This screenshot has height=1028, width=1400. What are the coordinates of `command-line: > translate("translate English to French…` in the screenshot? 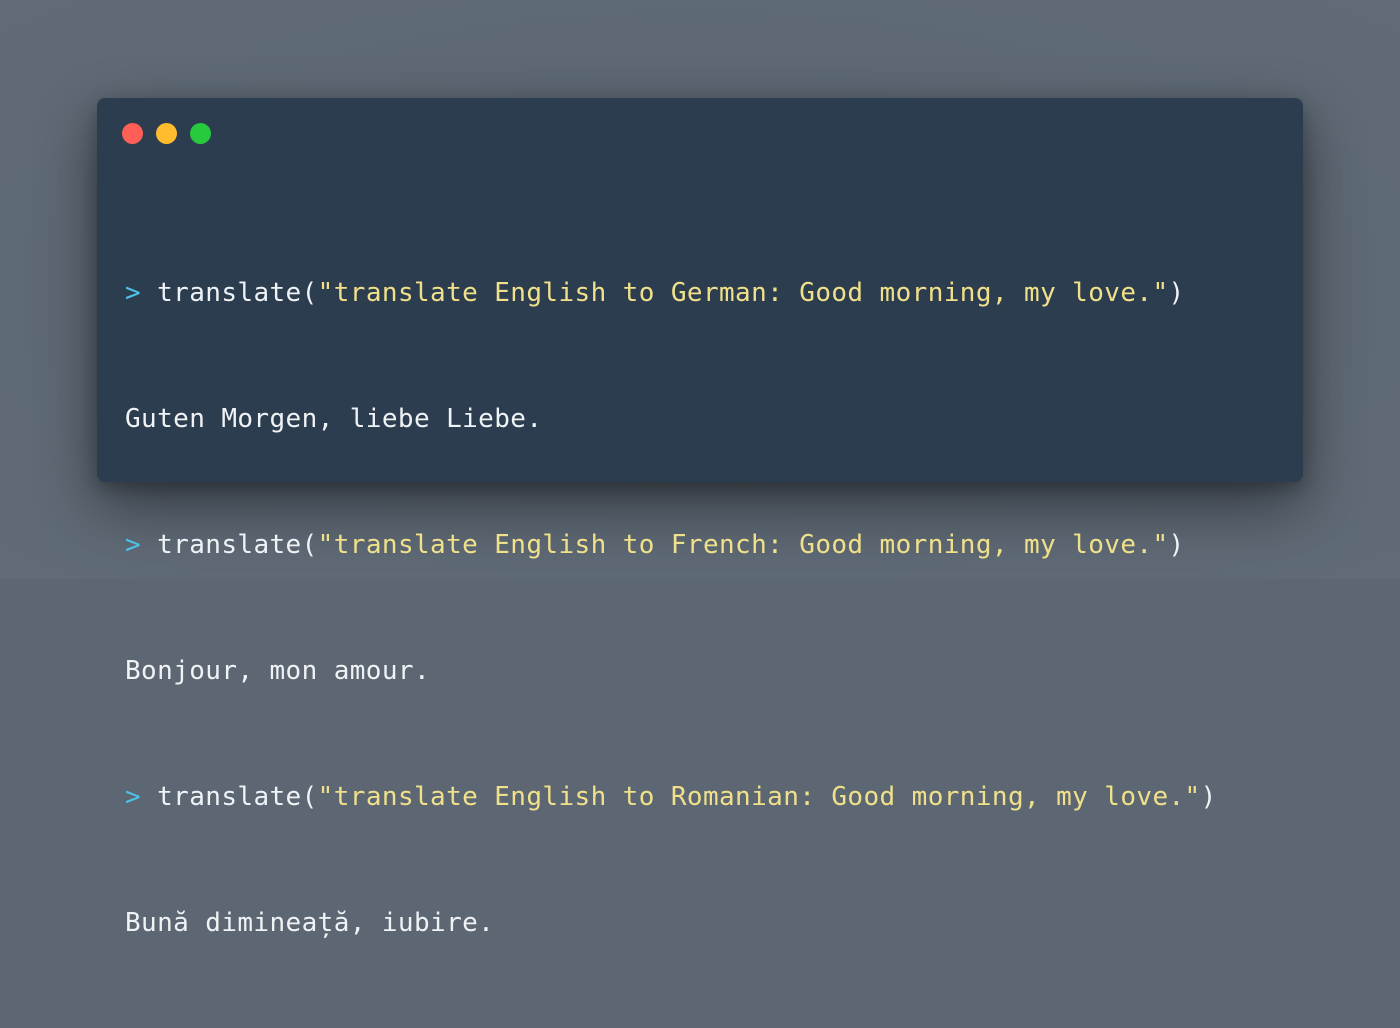 It's located at (671, 545).